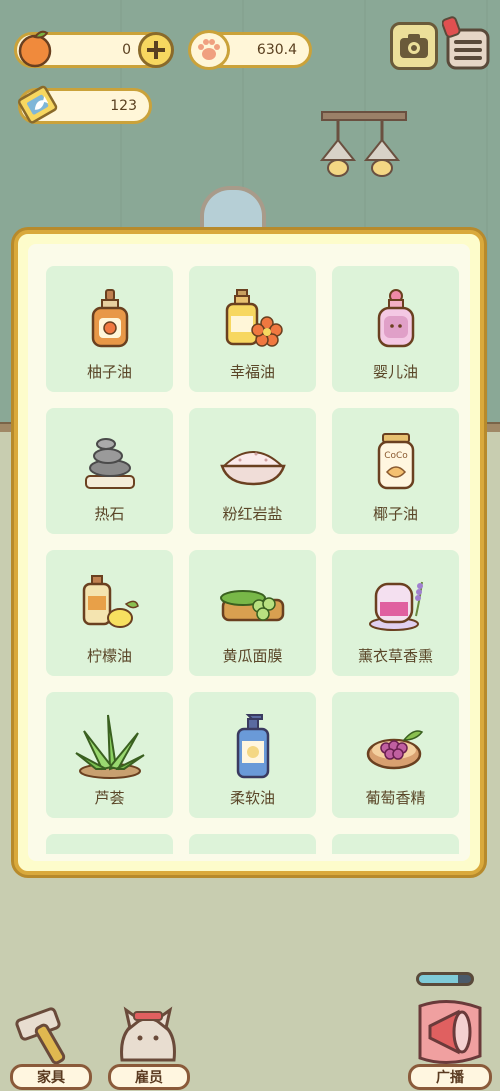  I want to click on item-label: 芦荟, so click(109, 798).